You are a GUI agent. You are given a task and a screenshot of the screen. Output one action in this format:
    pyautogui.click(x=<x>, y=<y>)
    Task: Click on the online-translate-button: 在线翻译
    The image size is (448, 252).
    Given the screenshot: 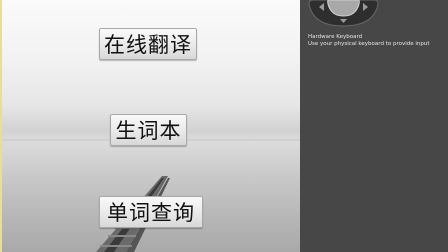 What is the action you would take?
    pyautogui.click(x=148, y=44)
    